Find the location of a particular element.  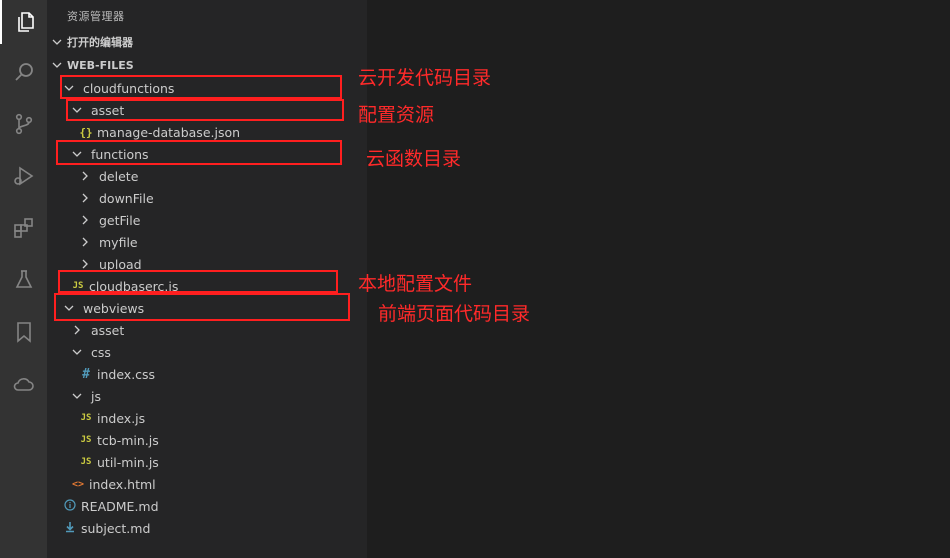

folder-label: delete is located at coordinates (119, 176).